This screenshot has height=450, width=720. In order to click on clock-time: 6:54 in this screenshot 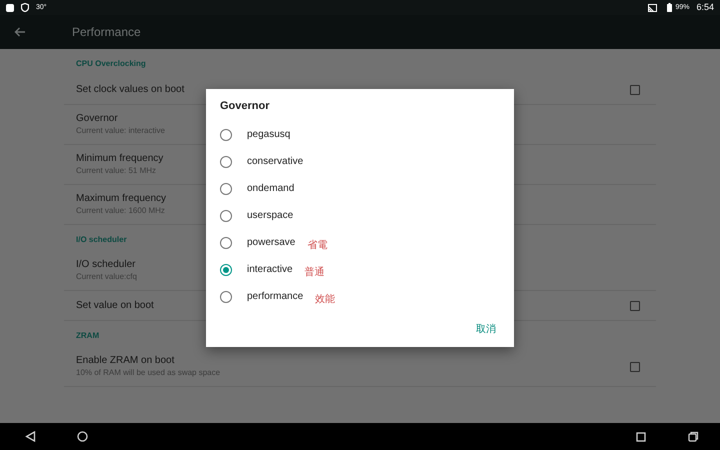, I will do `click(705, 7)`.